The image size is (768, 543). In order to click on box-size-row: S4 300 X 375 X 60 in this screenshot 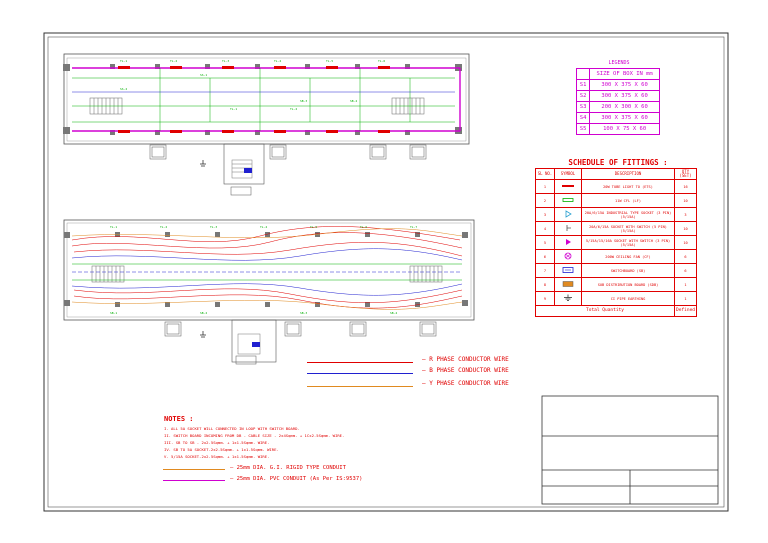, I will do `click(617, 118)`.